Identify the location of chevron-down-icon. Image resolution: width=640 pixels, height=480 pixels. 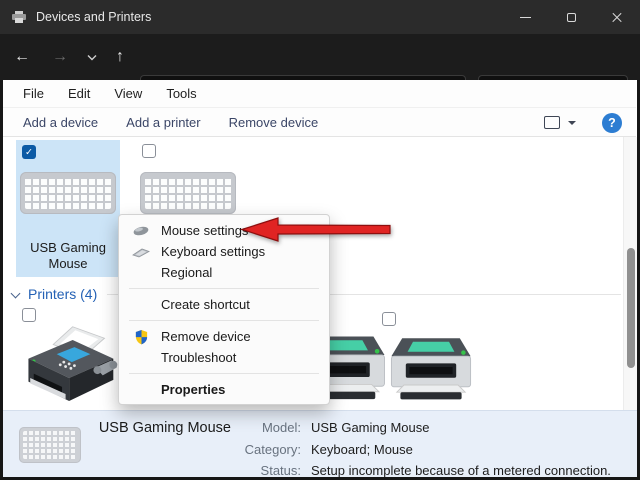
(92, 57).